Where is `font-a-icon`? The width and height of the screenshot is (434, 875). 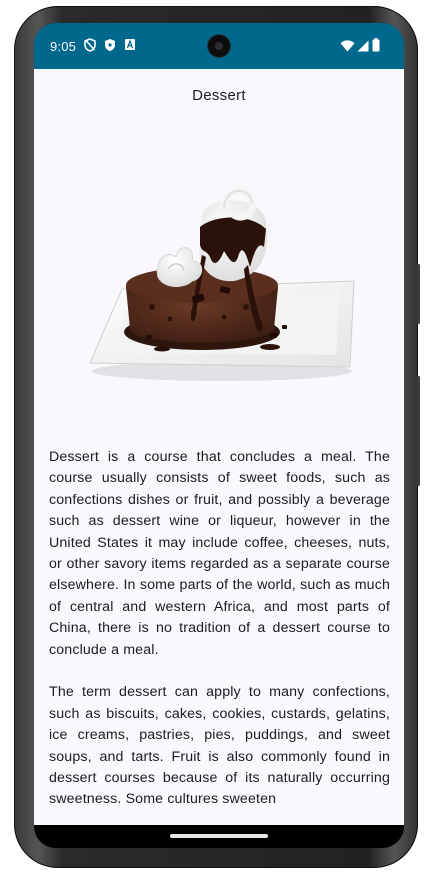 font-a-icon is located at coordinates (130, 47).